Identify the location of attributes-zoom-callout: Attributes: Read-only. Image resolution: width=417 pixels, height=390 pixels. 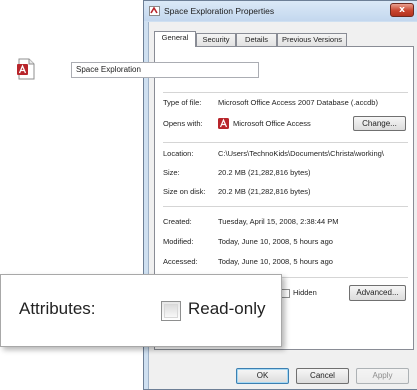
(141, 310).